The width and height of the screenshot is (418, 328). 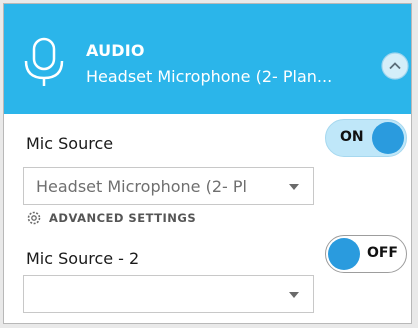 What do you see at coordinates (123, 218) in the screenshot?
I see `advanced-settings-label: ADVANCED SETTINGS` at bounding box center [123, 218].